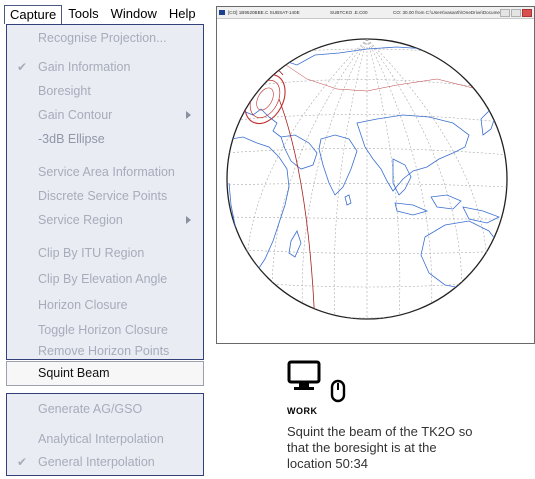  What do you see at coordinates (380, 431) in the screenshot?
I see `instruction-line: Squint the beam of the TK2O so` at bounding box center [380, 431].